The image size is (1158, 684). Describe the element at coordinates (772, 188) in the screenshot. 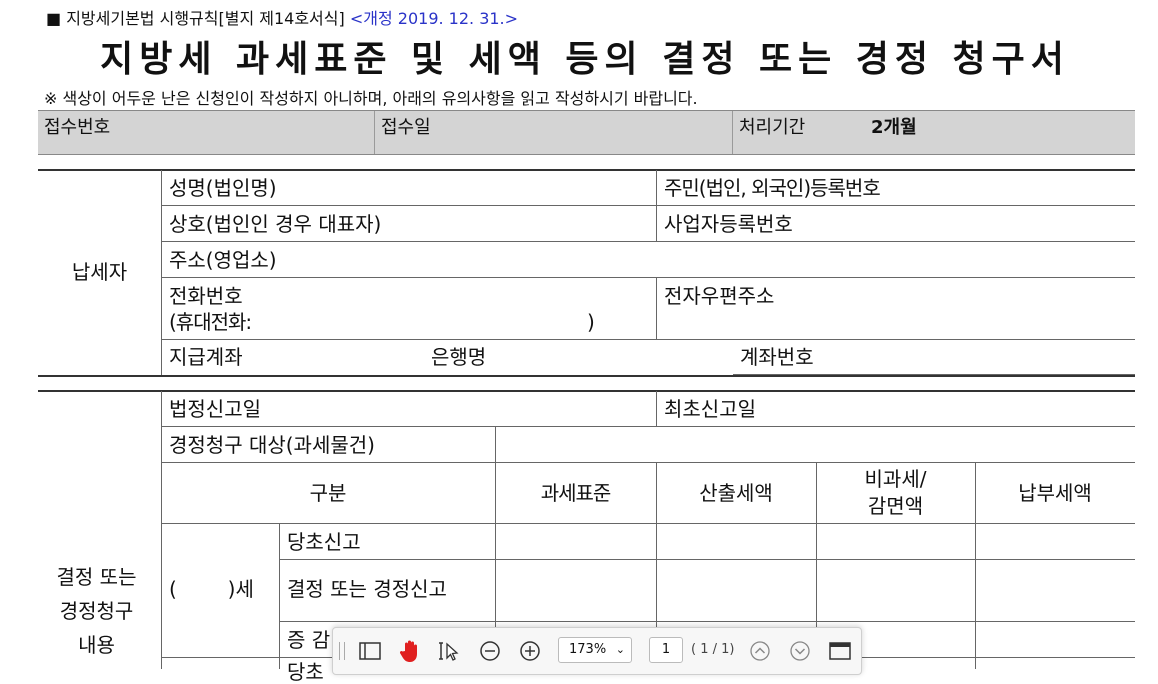

I see `registration-number-label: 주민(법인, 외국인)등록번호` at that location.